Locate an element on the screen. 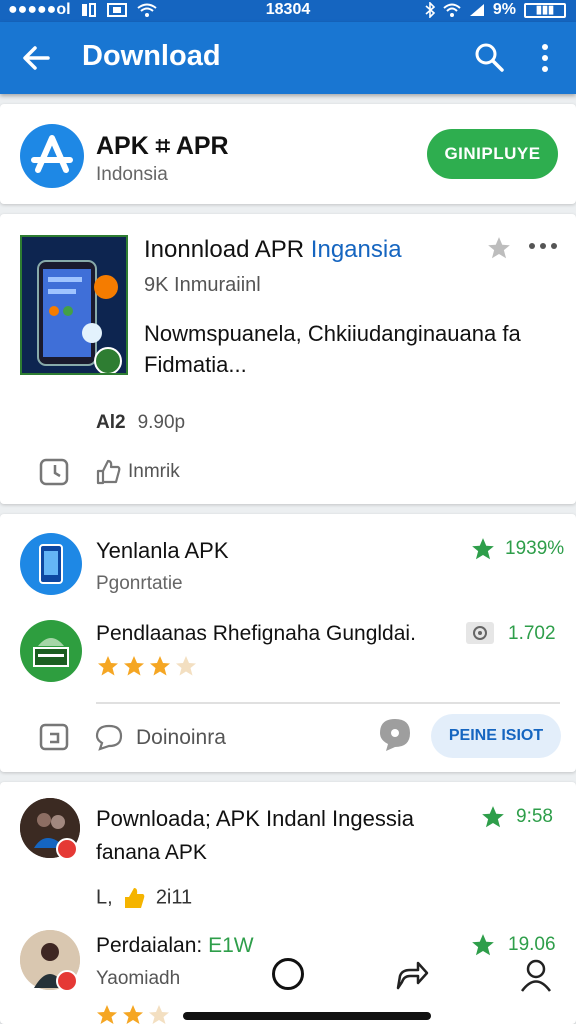 The height and width of the screenshot is (1024, 576). featured-app-subtitle: Indonsia is located at coordinates (132, 174).